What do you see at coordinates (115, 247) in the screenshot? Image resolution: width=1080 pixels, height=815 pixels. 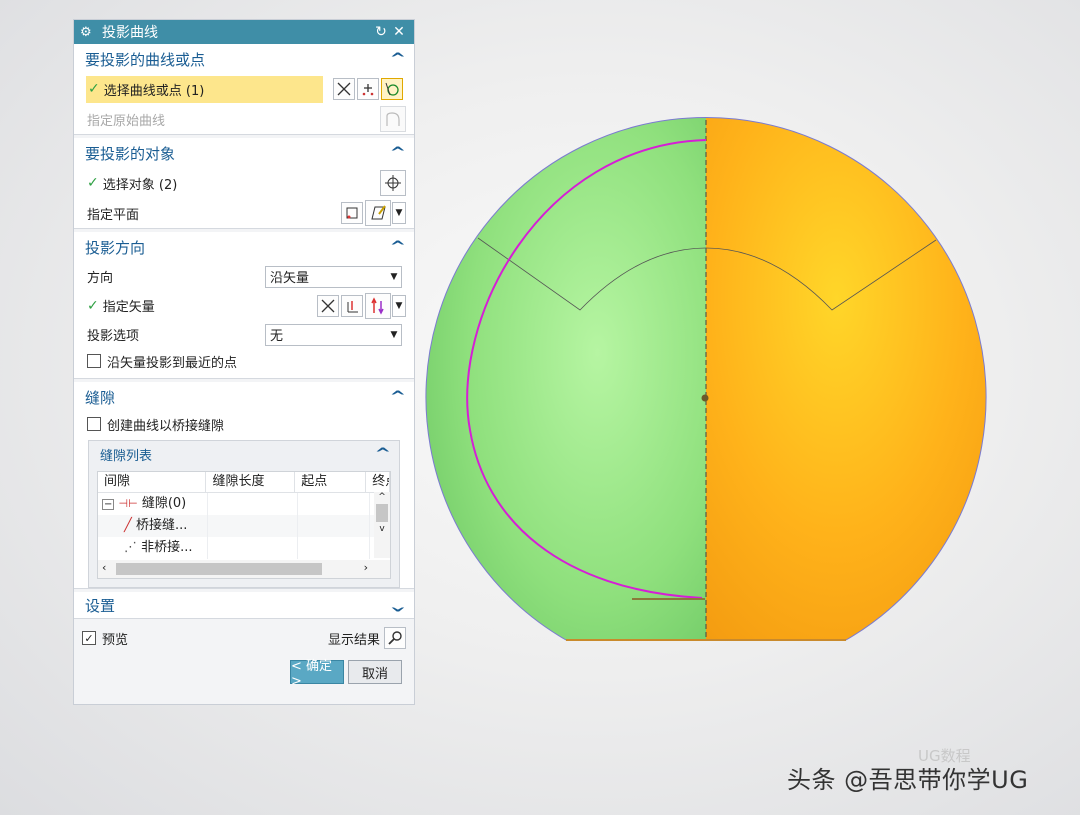 I see `group-direction-title: 投影方向` at bounding box center [115, 247].